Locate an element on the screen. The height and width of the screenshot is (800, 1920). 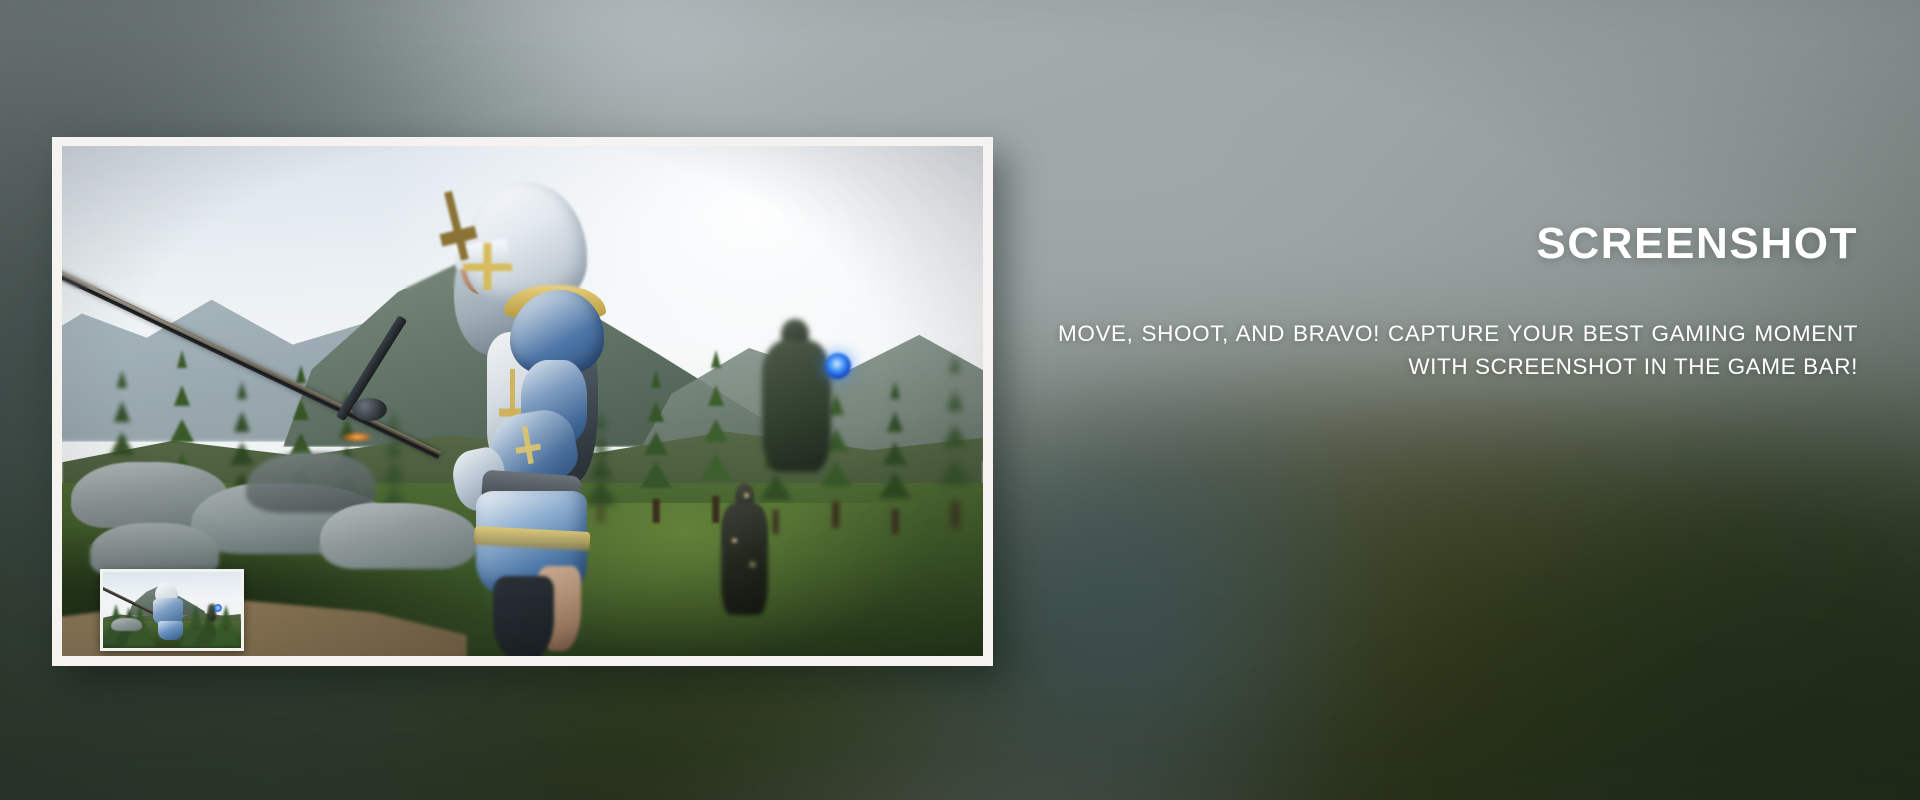
thumb-rock is located at coordinates (126, 624).